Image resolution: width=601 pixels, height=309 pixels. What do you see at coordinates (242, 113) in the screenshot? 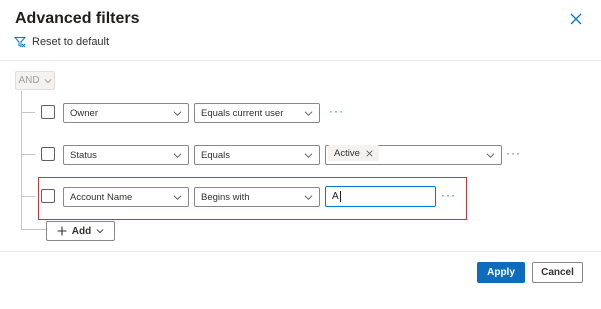
I see `row-1-operator-label: Equals current user` at bounding box center [242, 113].